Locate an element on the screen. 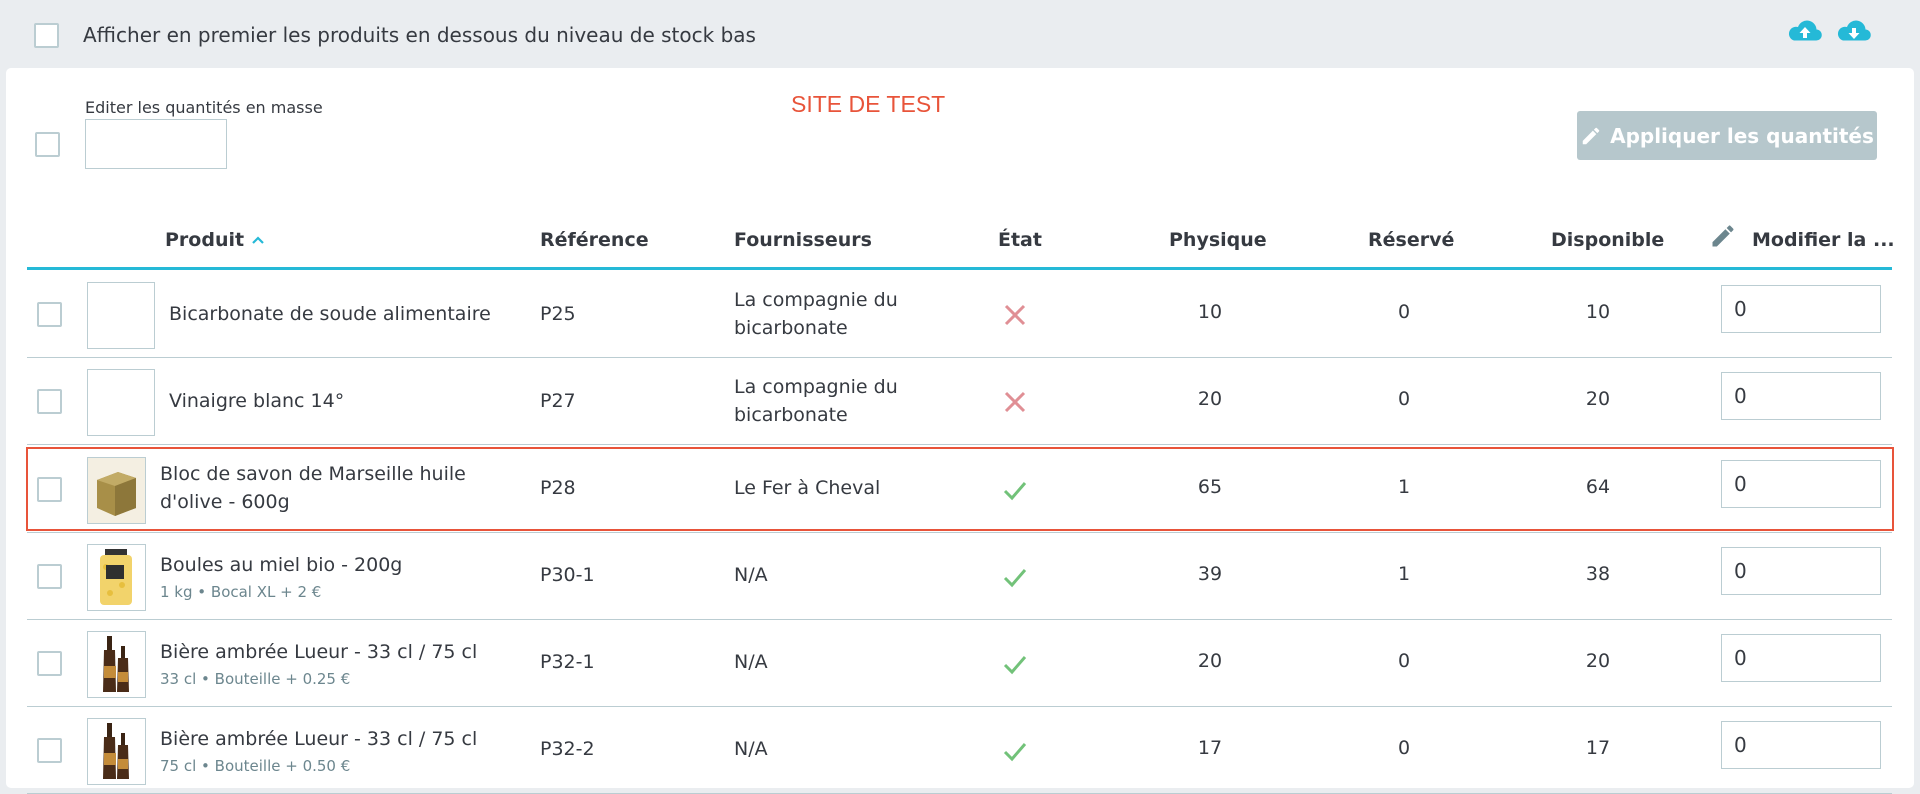 This screenshot has height=794, width=1920. select-all-checkbox is located at coordinates (47, 144).